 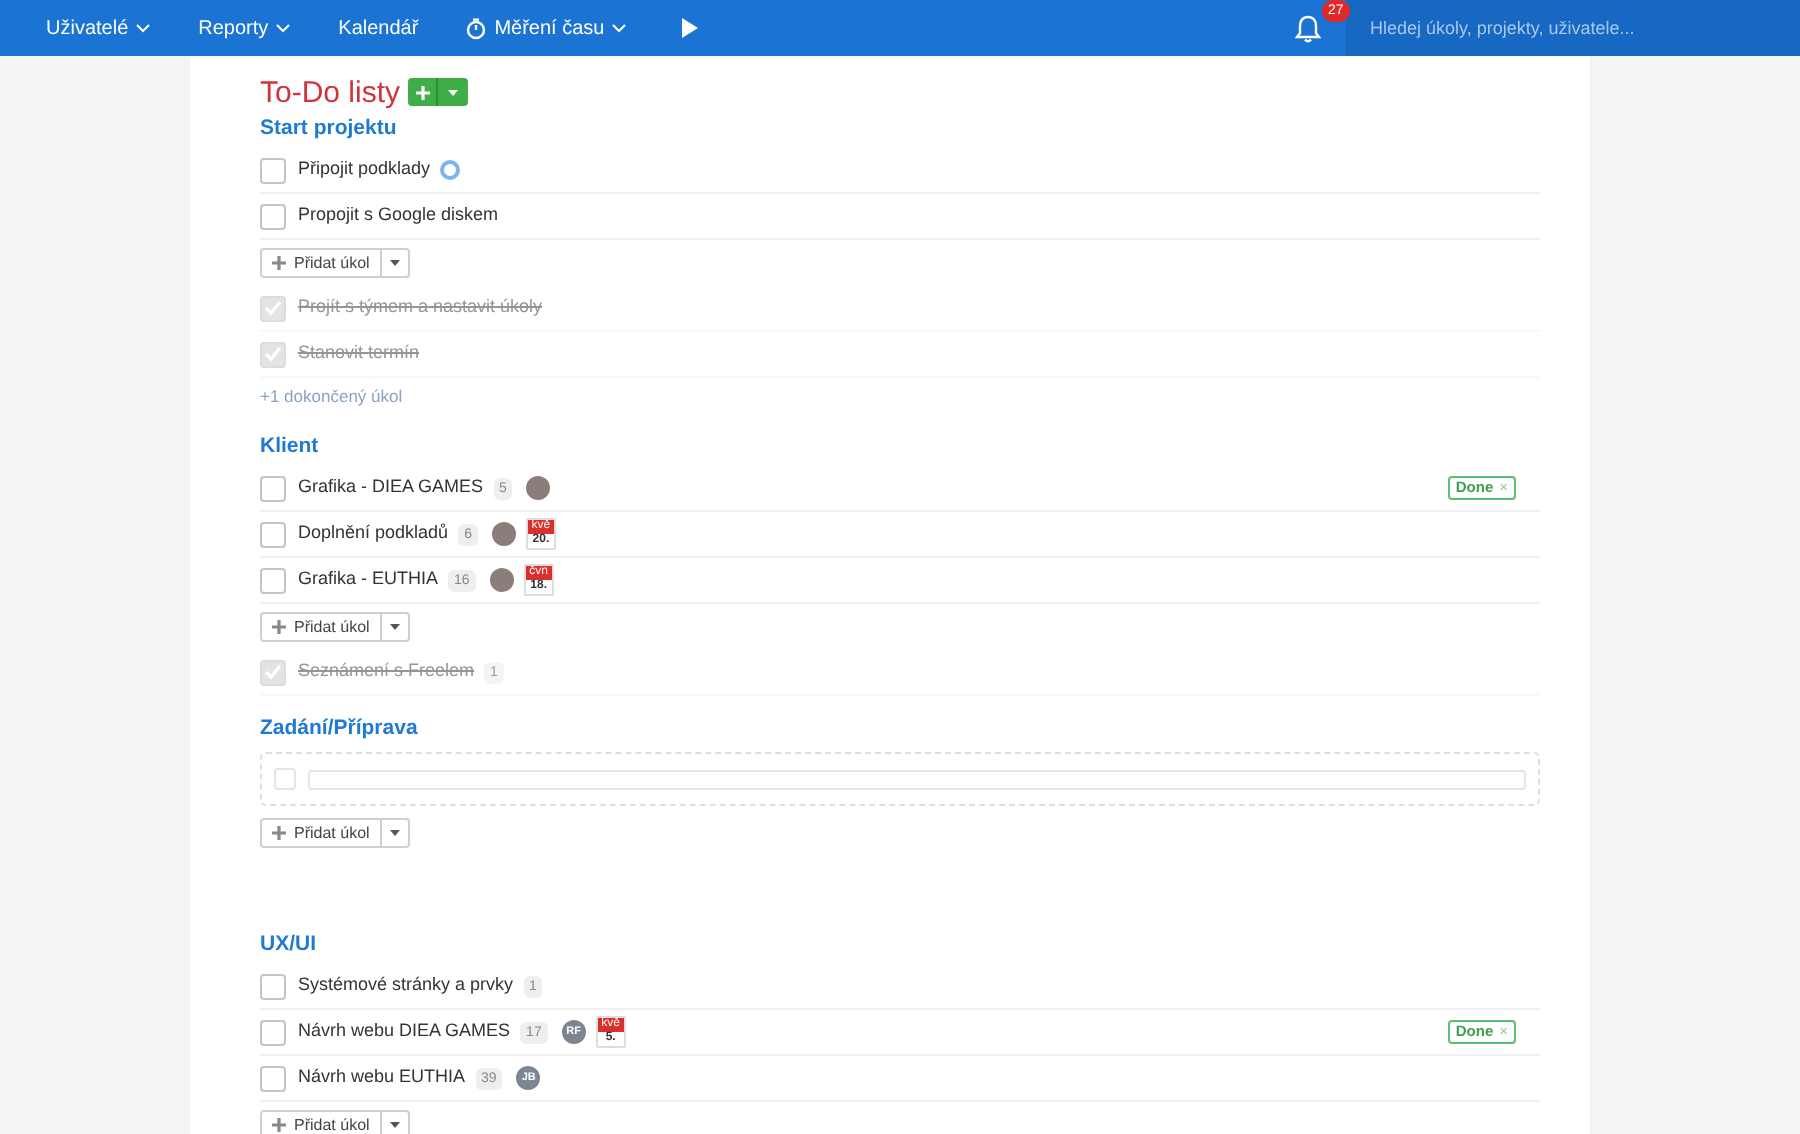 I want to click on task-title: Systémové stránky a prvky, so click(x=406, y=986).